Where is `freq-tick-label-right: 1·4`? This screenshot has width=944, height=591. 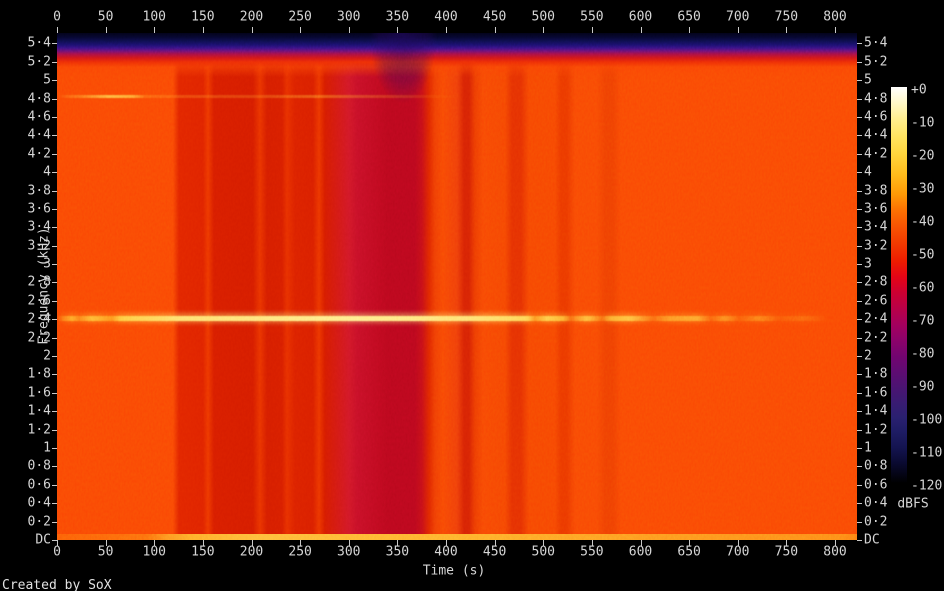
freq-tick-label-right: 1·4 is located at coordinates (876, 411).